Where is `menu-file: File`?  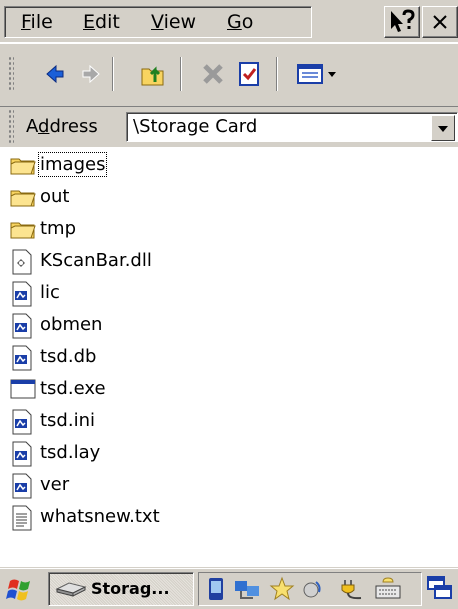 menu-file: File is located at coordinates (37, 22).